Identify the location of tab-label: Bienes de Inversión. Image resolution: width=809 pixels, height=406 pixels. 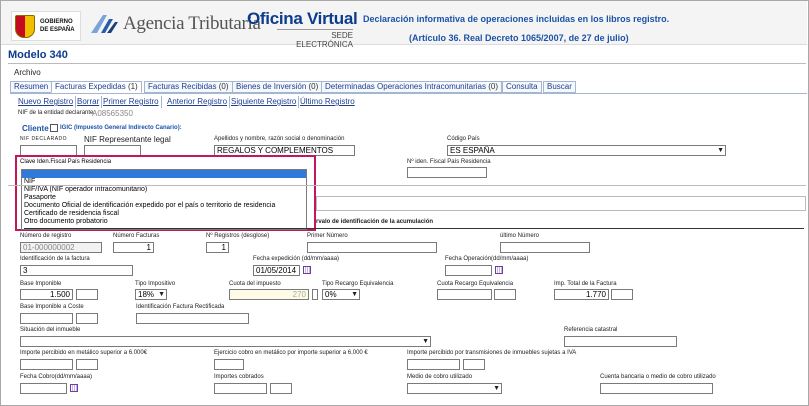
(271, 86).